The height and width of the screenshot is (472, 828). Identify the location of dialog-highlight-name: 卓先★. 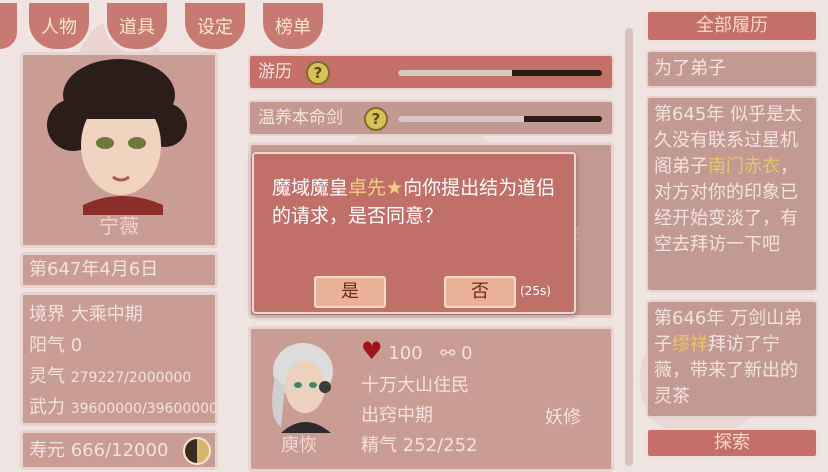
(376, 188).